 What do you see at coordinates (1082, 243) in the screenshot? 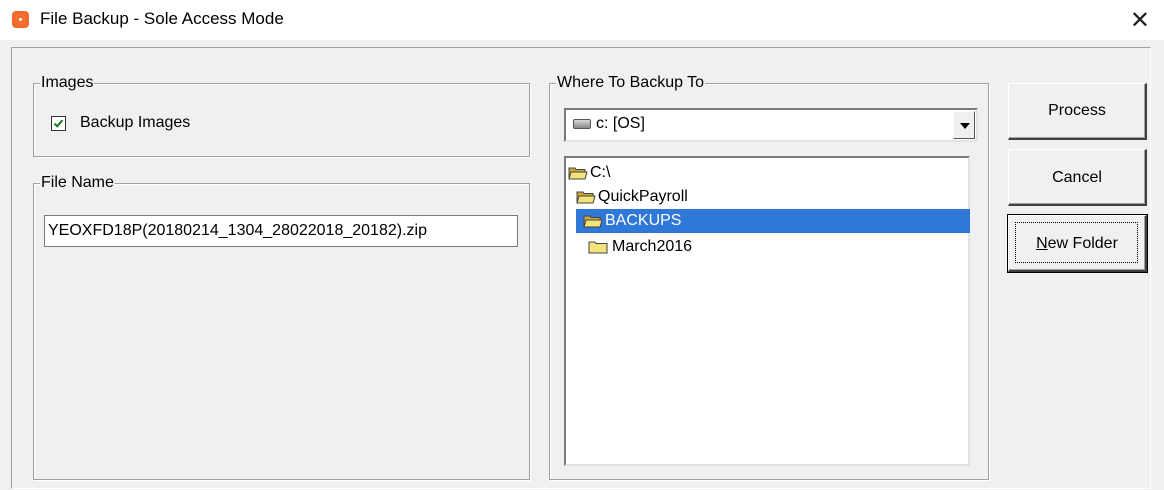
I see `new-folder-label-rest: ew Folder` at bounding box center [1082, 243].